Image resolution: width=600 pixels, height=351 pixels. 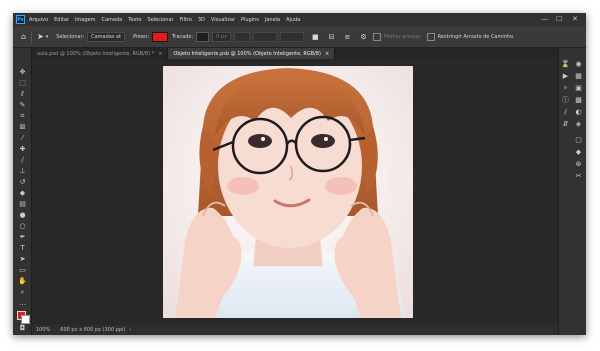 What do you see at coordinates (22, 226) in the screenshot?
I see `dodge-icon: ○` at bounding box center [22, 226].